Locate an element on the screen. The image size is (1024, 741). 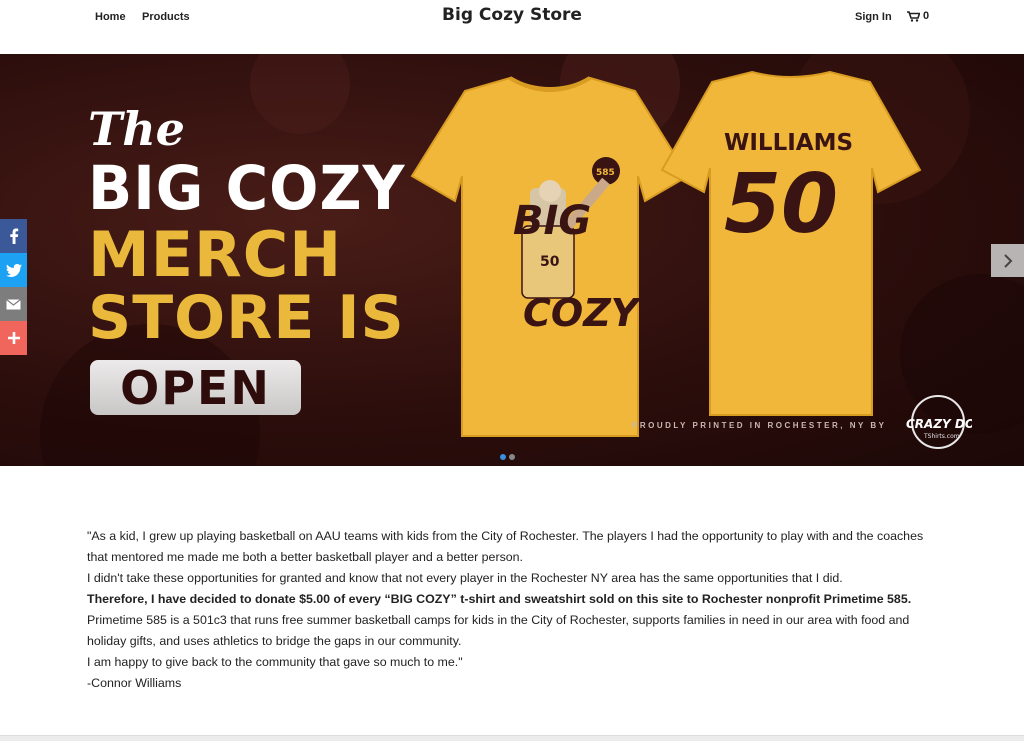
chevron-right-icon is located at coordinates (1007, 260).